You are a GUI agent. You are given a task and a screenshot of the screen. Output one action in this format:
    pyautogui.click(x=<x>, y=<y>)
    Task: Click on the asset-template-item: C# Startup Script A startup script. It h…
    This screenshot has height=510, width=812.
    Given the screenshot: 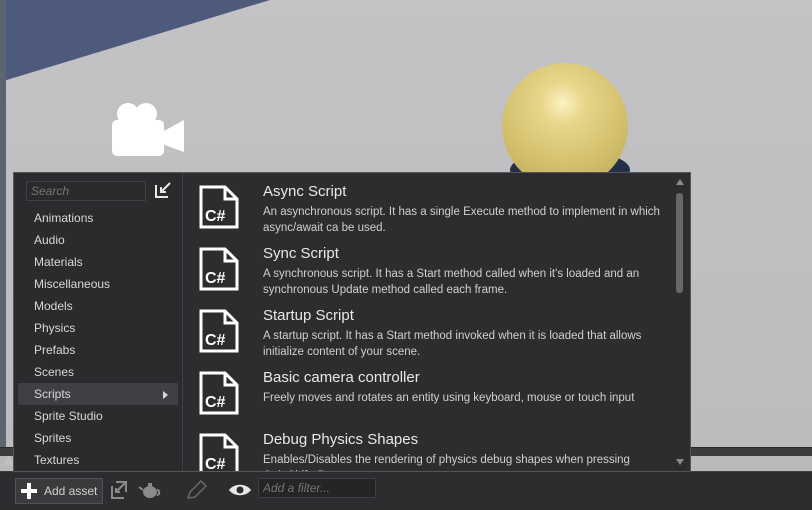 What is the action you would take?
    pyautogui.click(x=428, y=328)
    